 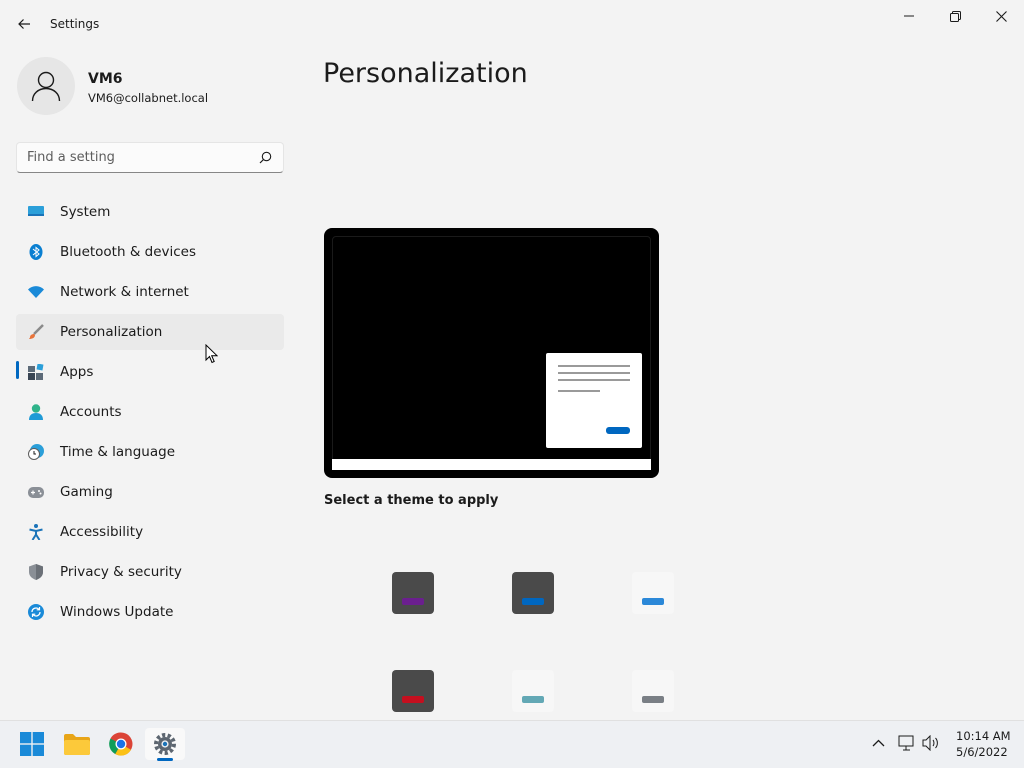 I want to click on preview-button, so click(x=618, y=430).